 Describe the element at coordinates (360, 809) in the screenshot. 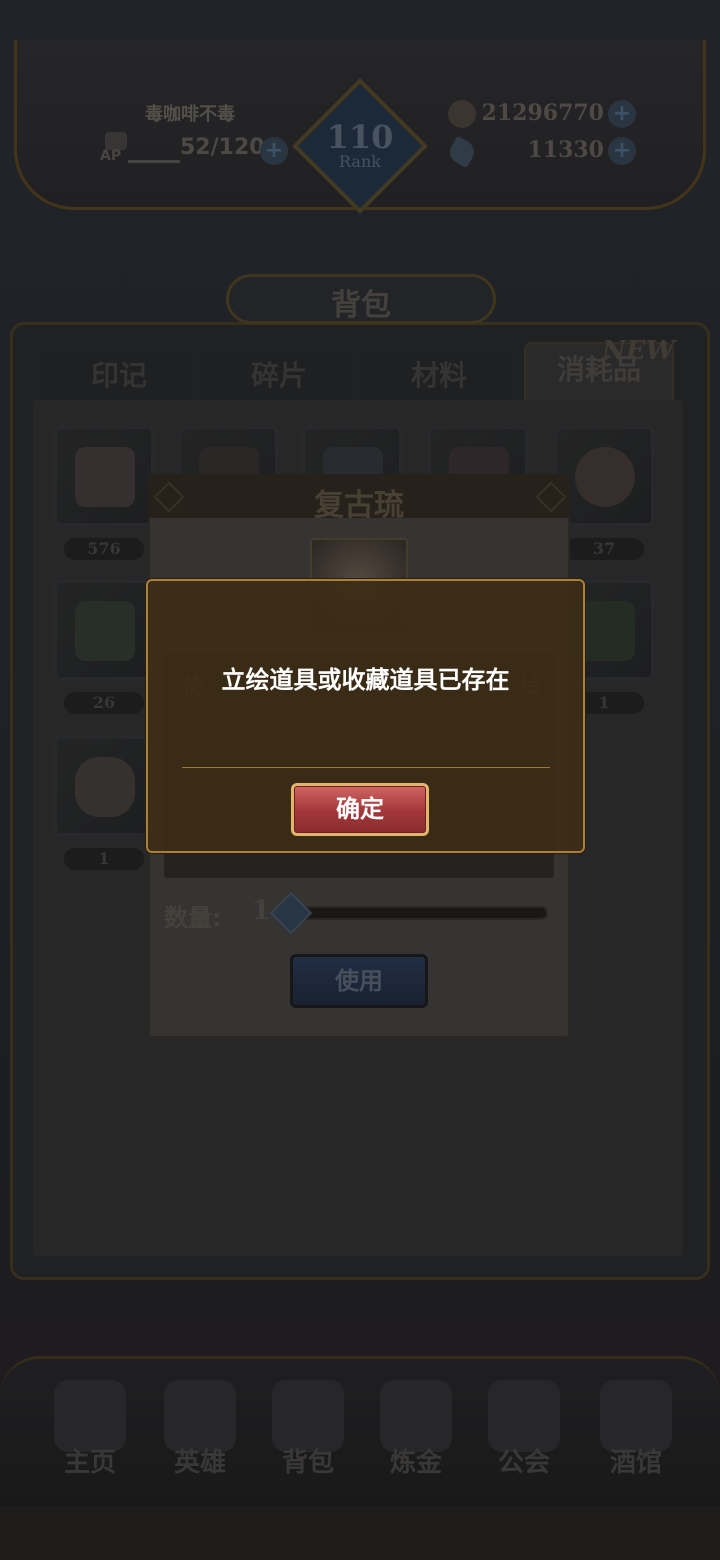

I see `confirm-button: 确定` at that location.